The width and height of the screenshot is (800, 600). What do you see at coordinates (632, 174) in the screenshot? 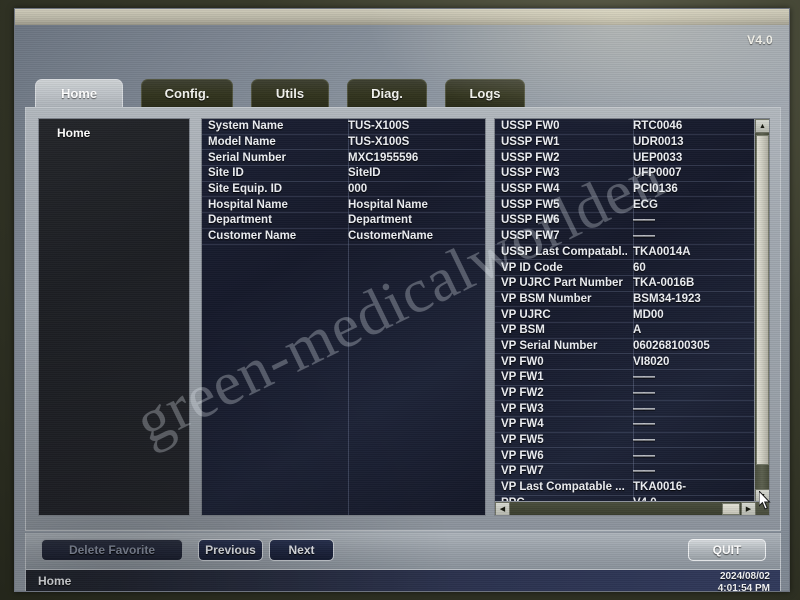
I see `table-row: USSP FW3 UFP0007` at bounding box center [632, 174].